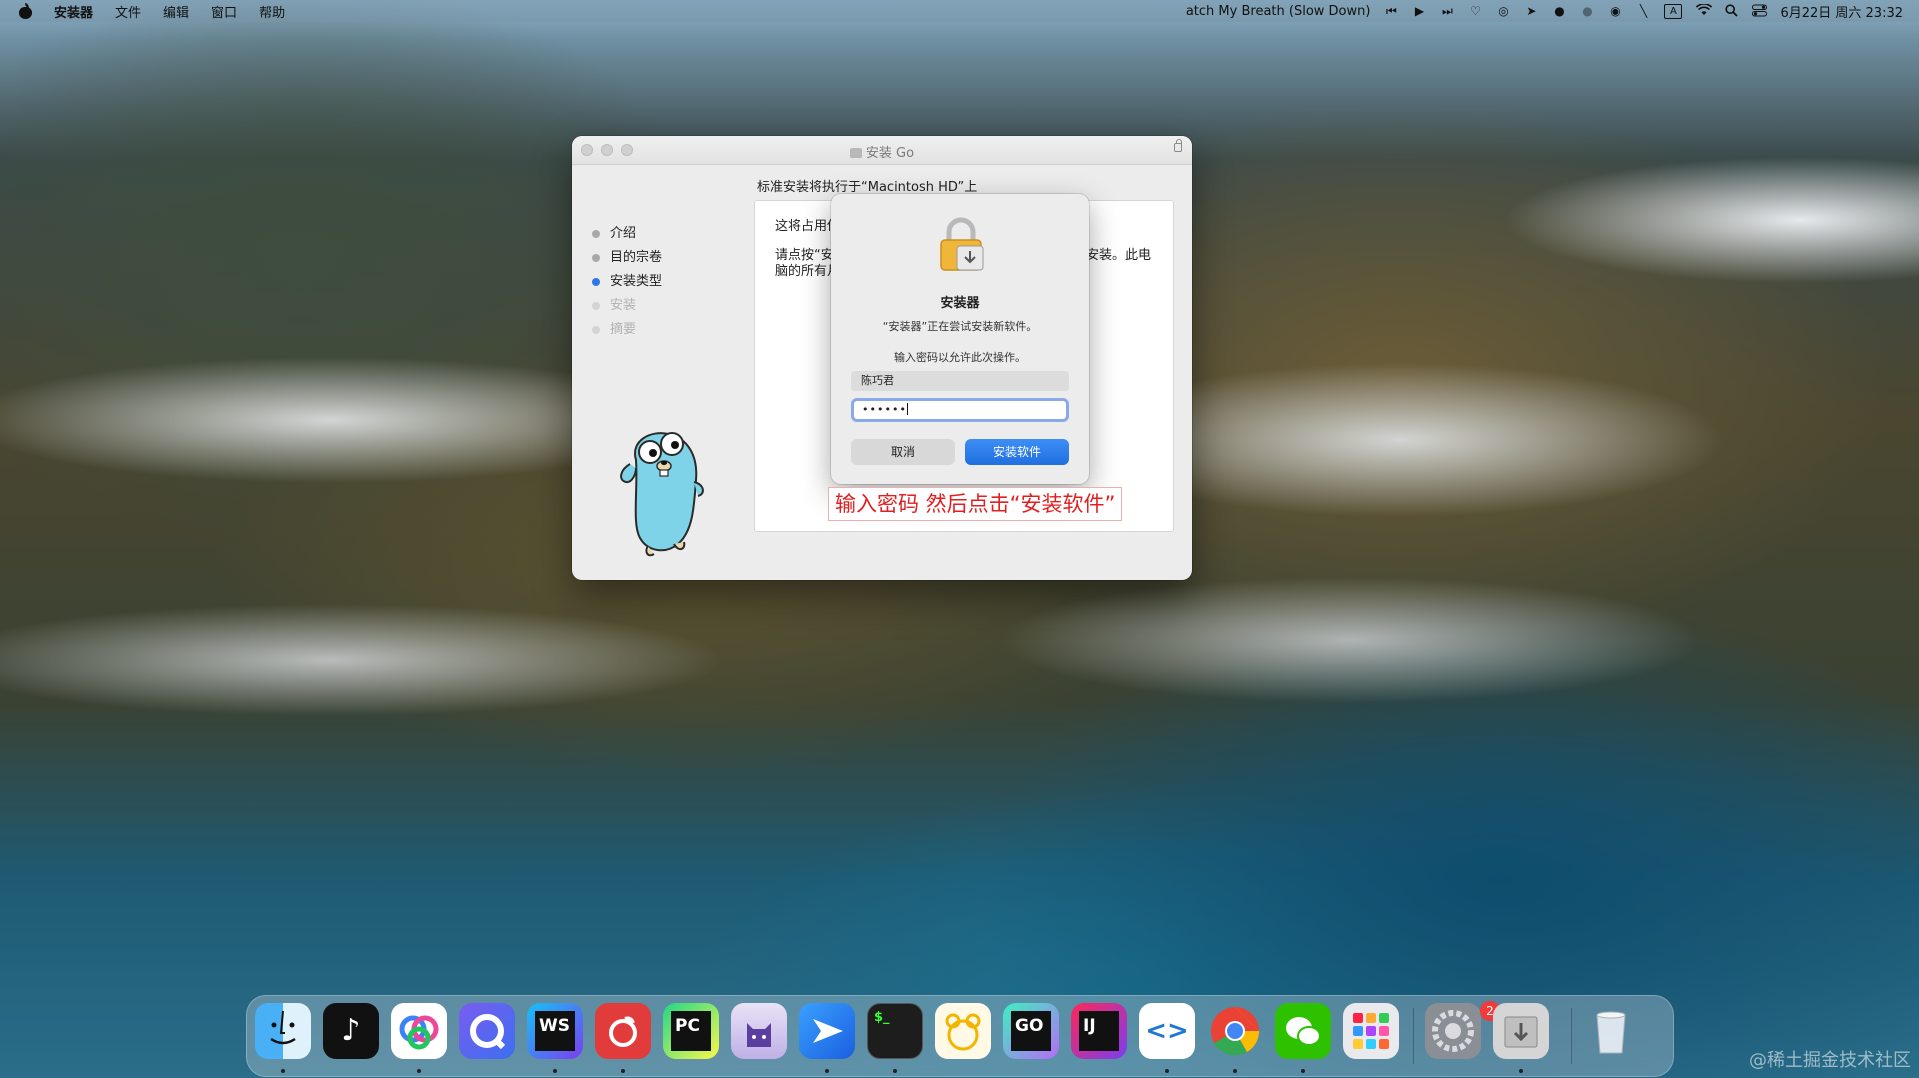  Describe the element at coordinates (884, 409) in the screenshot. I see `password-mask: ••••••` at that location.